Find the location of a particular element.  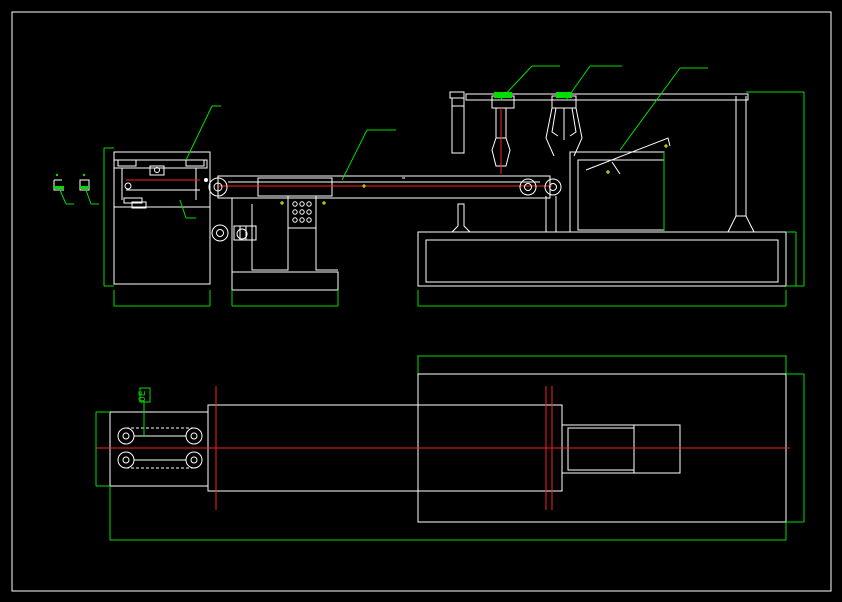

left-detail-icons is located at coordinates (76, 189).